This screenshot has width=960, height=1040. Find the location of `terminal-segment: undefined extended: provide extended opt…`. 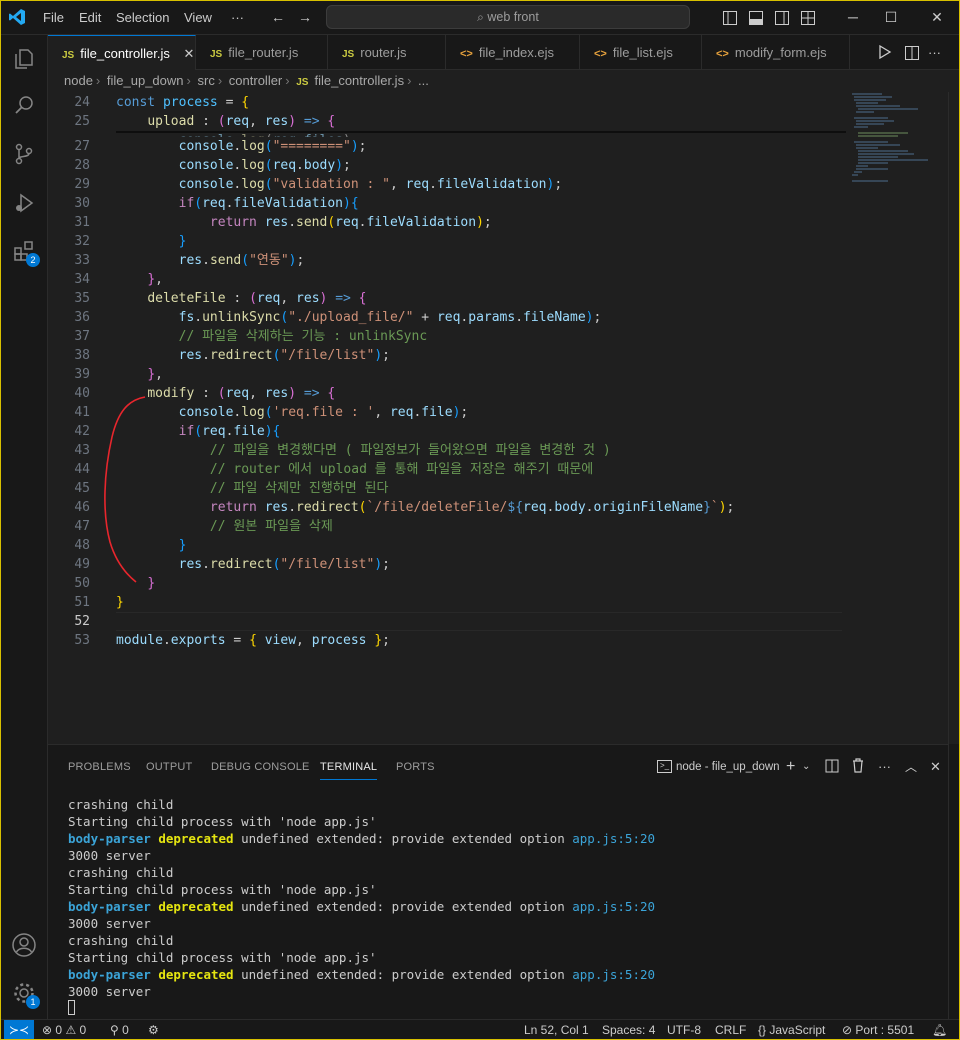

terminal-segment: undefined extended: provide extended opt… is located at coordinates (403, 974).